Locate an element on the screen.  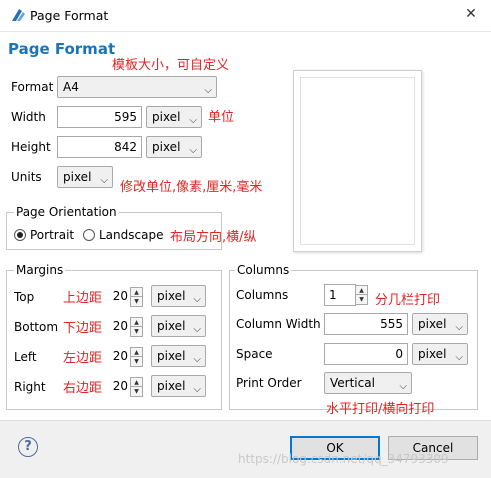
orientation-group-title: Page Orientation is located at coordinates (66, 212).